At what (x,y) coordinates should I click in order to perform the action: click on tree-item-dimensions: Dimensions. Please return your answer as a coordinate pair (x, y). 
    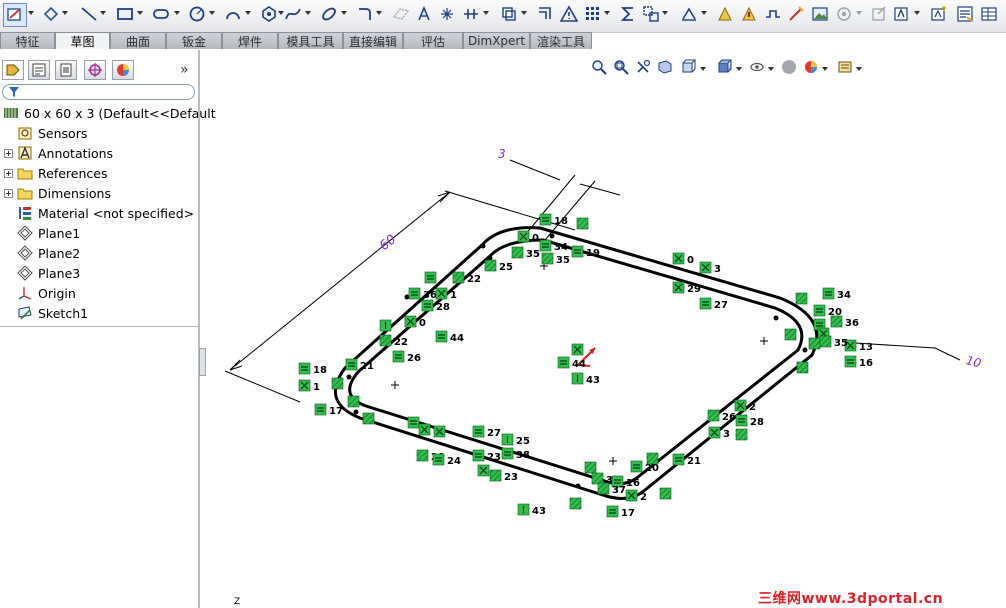
    Looking at the image, I should click on (63, 193).